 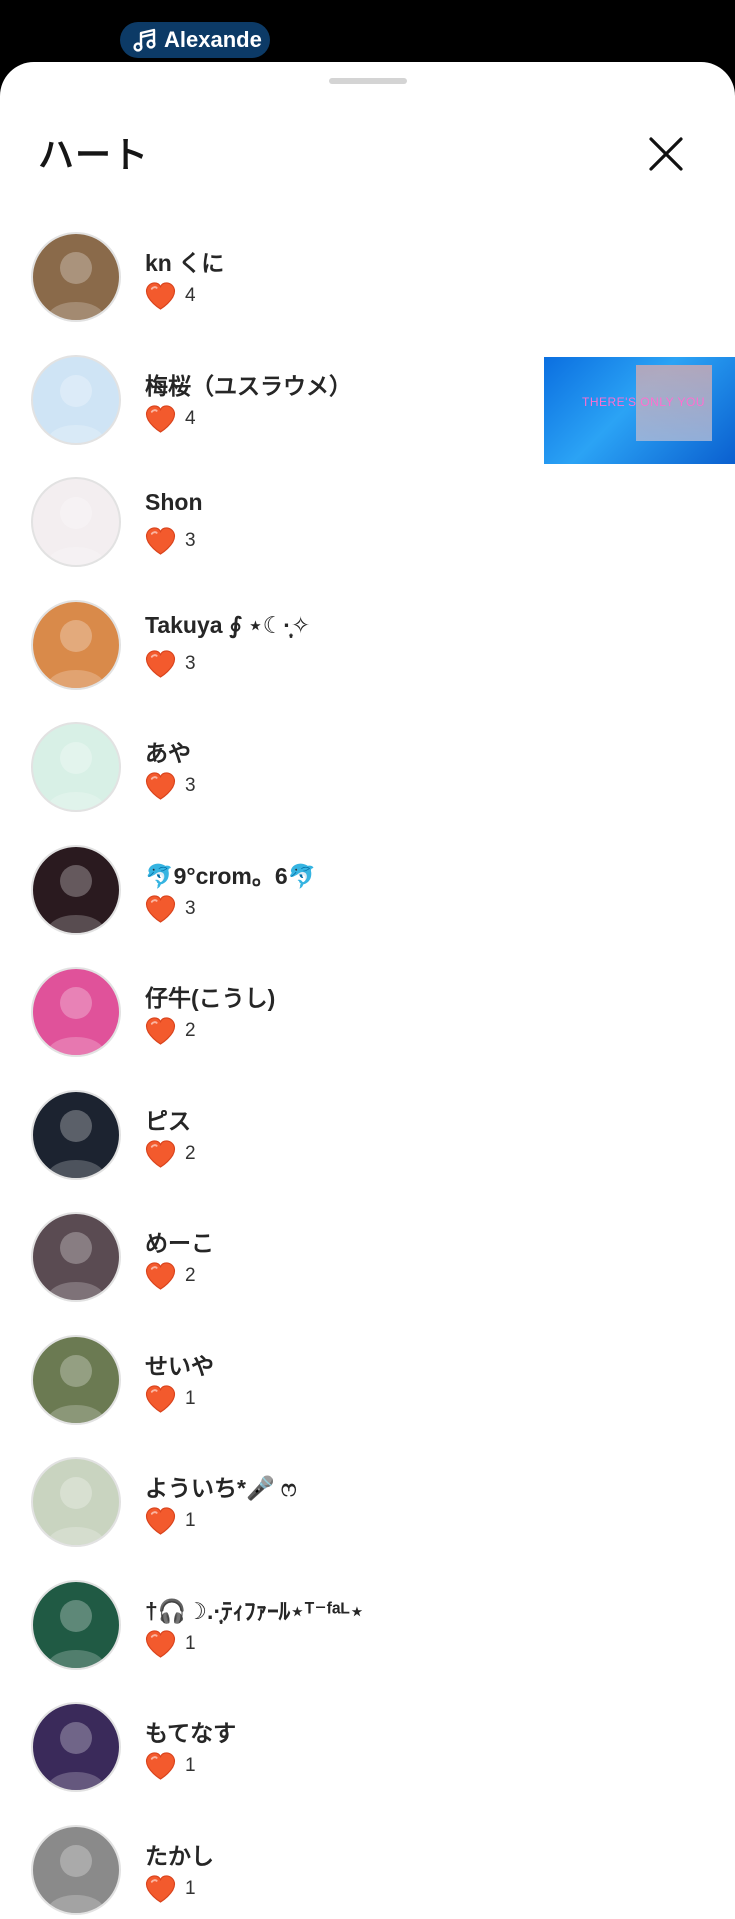 I want to click on username: 梅桜（ユスラウメ）, so click(x=248, y=384).